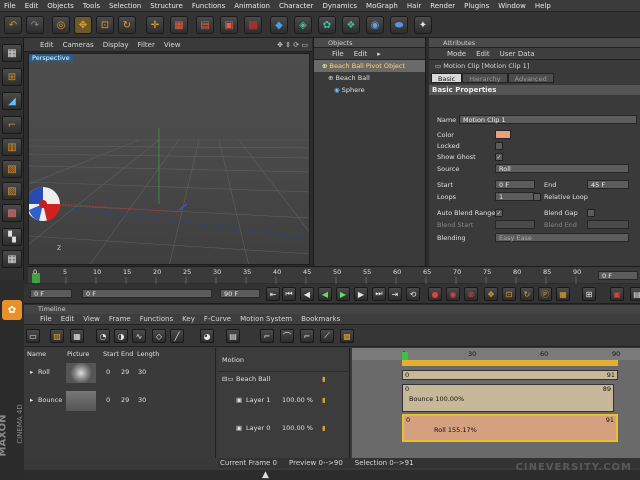 The height and width of the screenshot is (480, 640). Describe the element at coordinates (508, 398) in the screenshot. I see `motion-clip-bounce: 0 89 Bounce 100.00%` at that location.